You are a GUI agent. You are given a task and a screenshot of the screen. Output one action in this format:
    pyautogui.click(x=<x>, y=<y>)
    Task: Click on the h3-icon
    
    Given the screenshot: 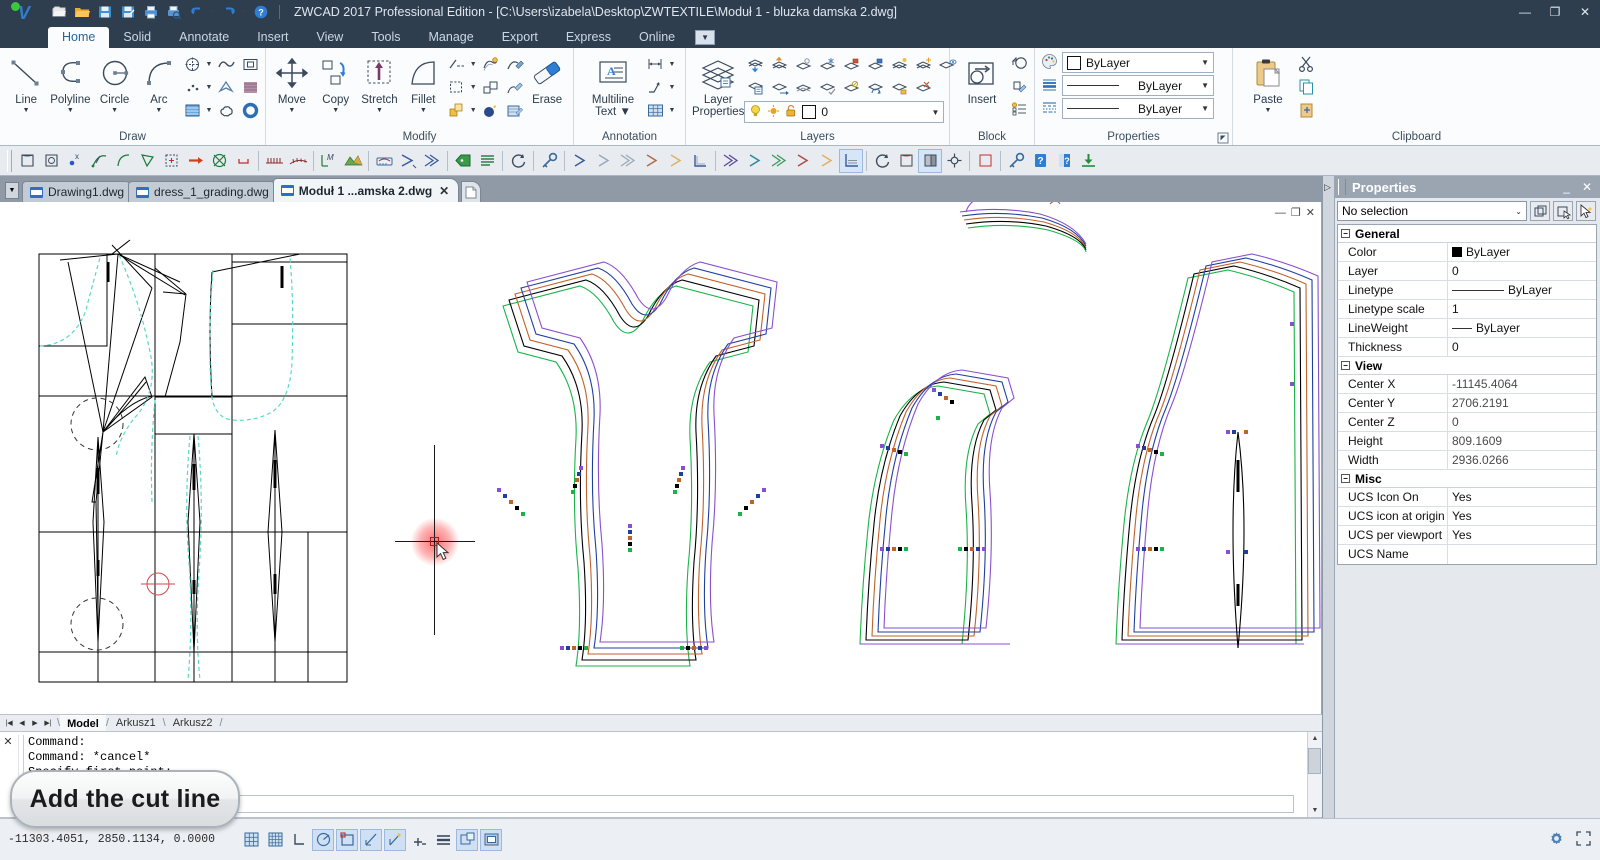 What is the action you would take?
    pyautogui.click(x=779, y=161)
    